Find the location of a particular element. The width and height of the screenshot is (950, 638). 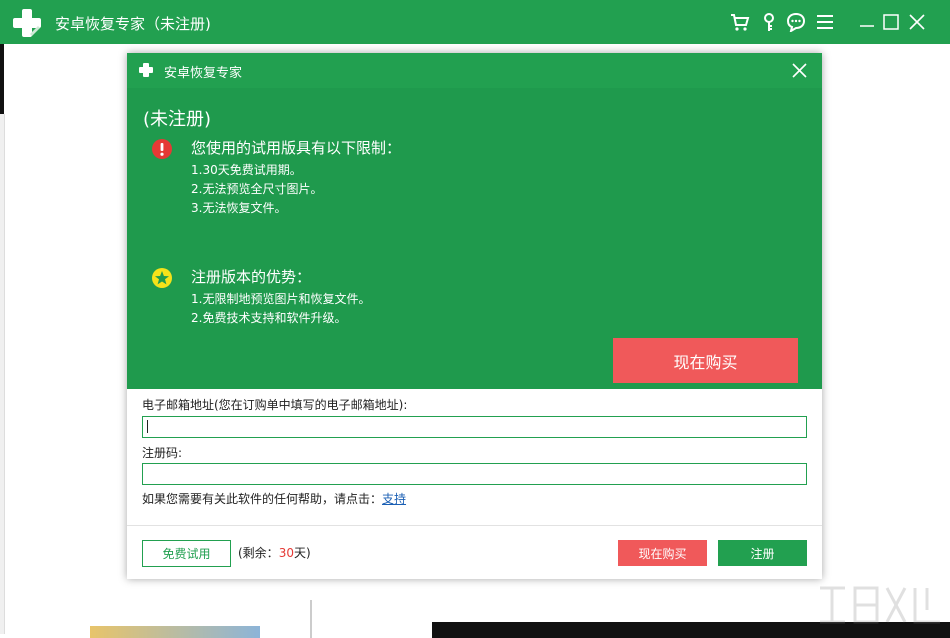

text-caret is located at coordinates (147, 426).